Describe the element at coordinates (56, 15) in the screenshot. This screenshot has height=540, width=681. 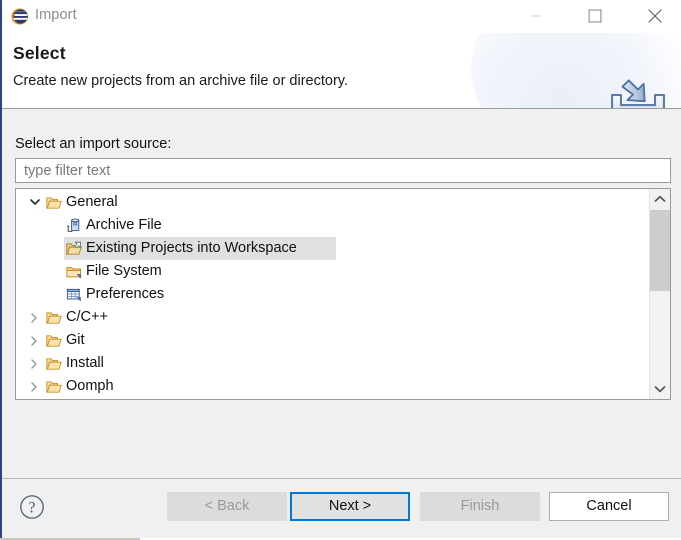
I see `window-title: Import` at that location.